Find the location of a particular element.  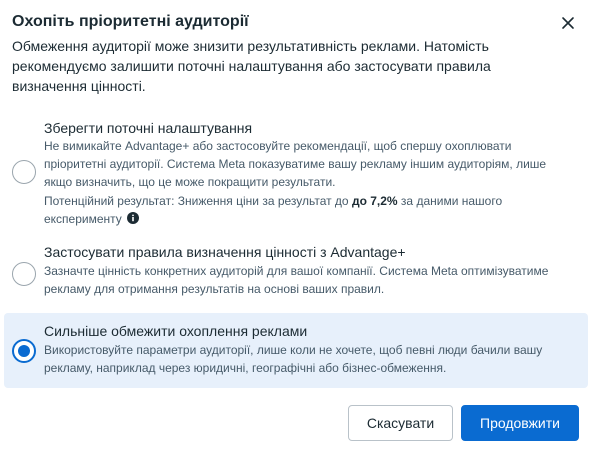

info-icon is located at coordinates (133, 217).